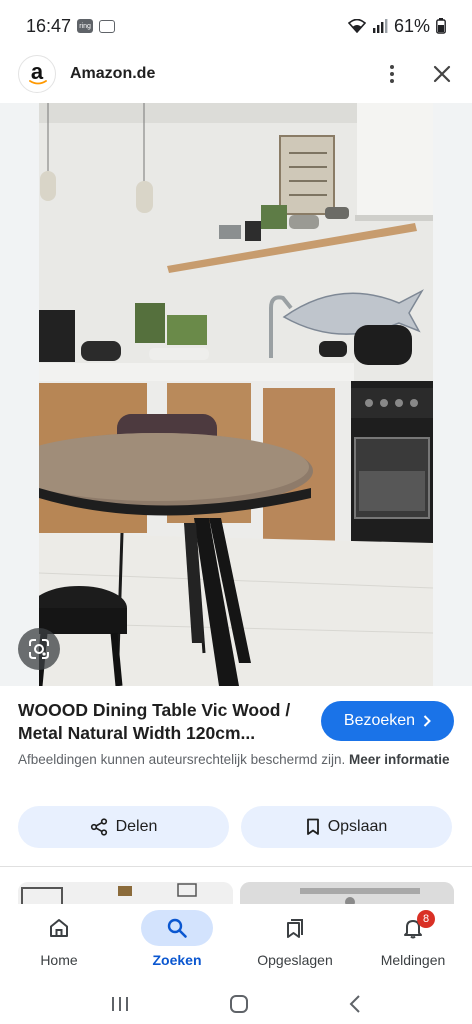 The image size is (472, 1024). I want to click on battery-icon, so click(441, 26).